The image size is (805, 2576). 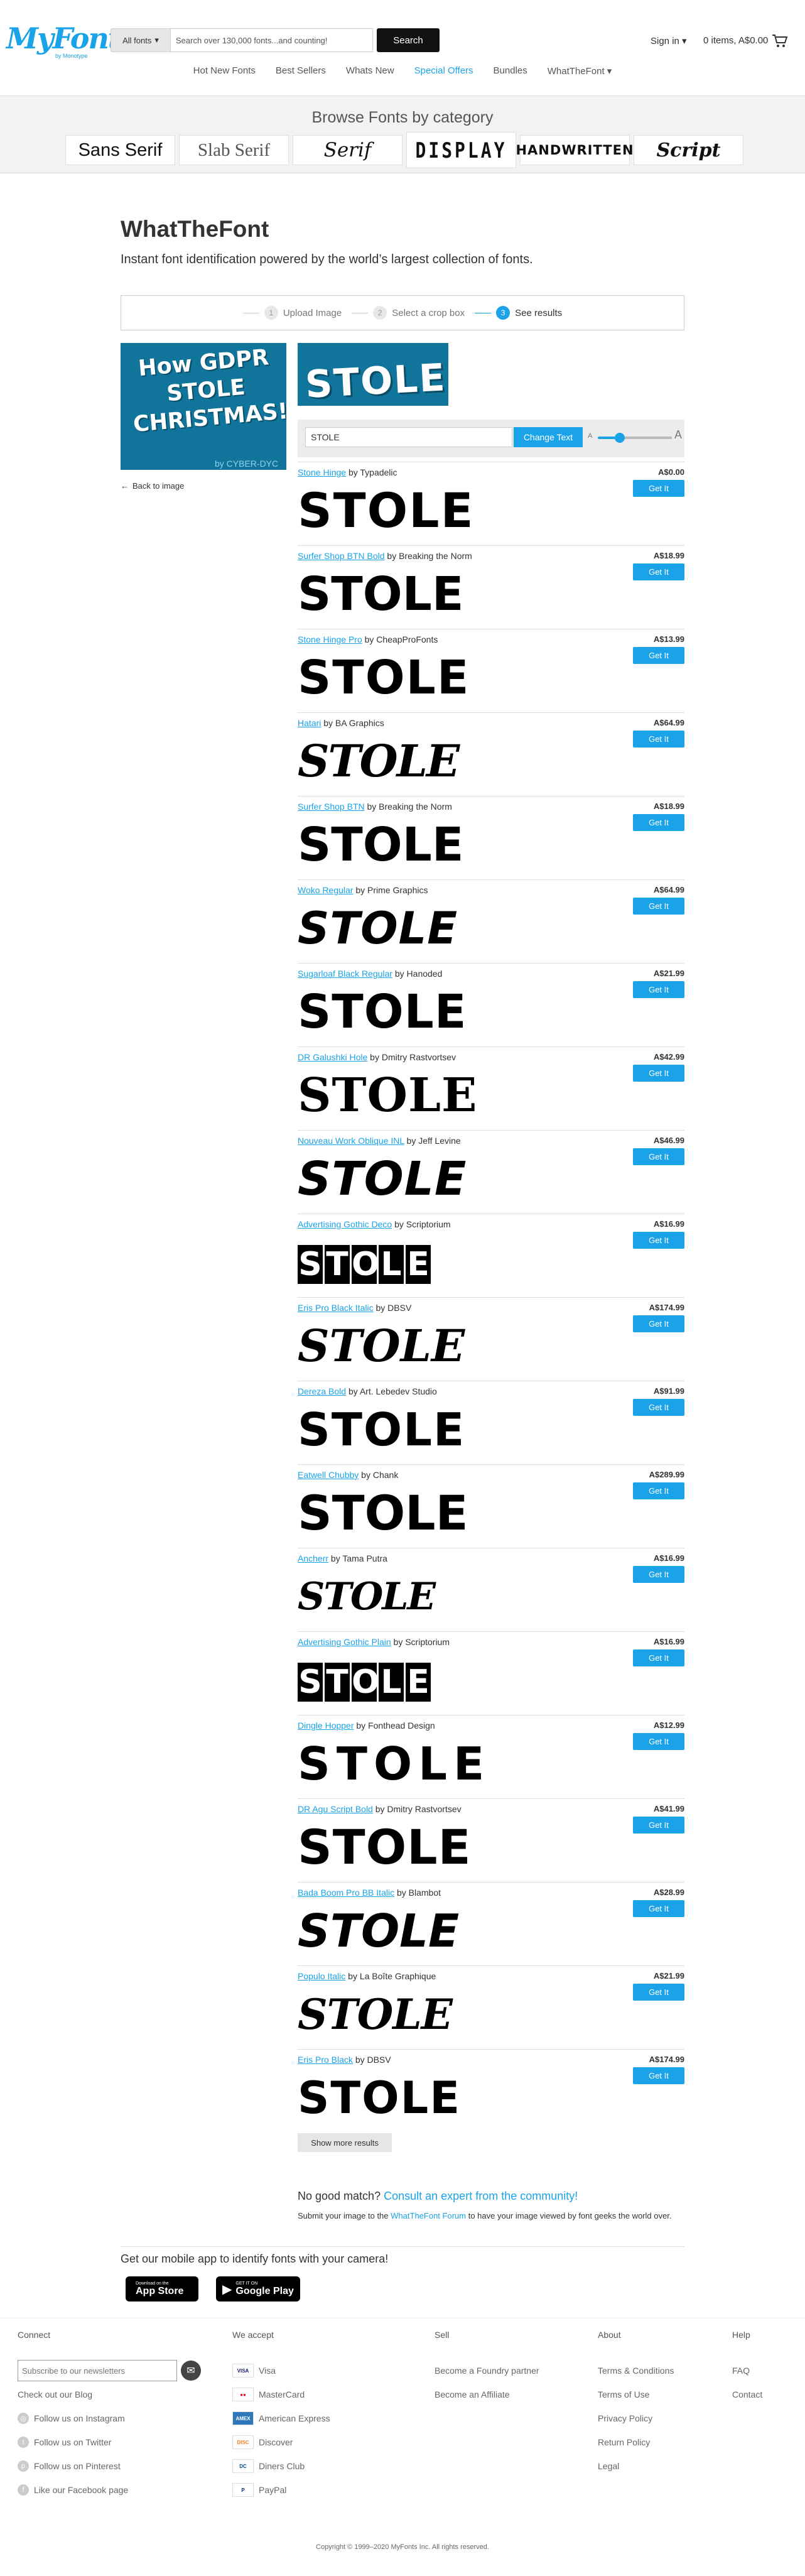 What do you see at coordinates (487, 2394) in the screenshot?
I see `footer-affiliate-link: Become an Affiliate` at bounding box center [487, 2394].